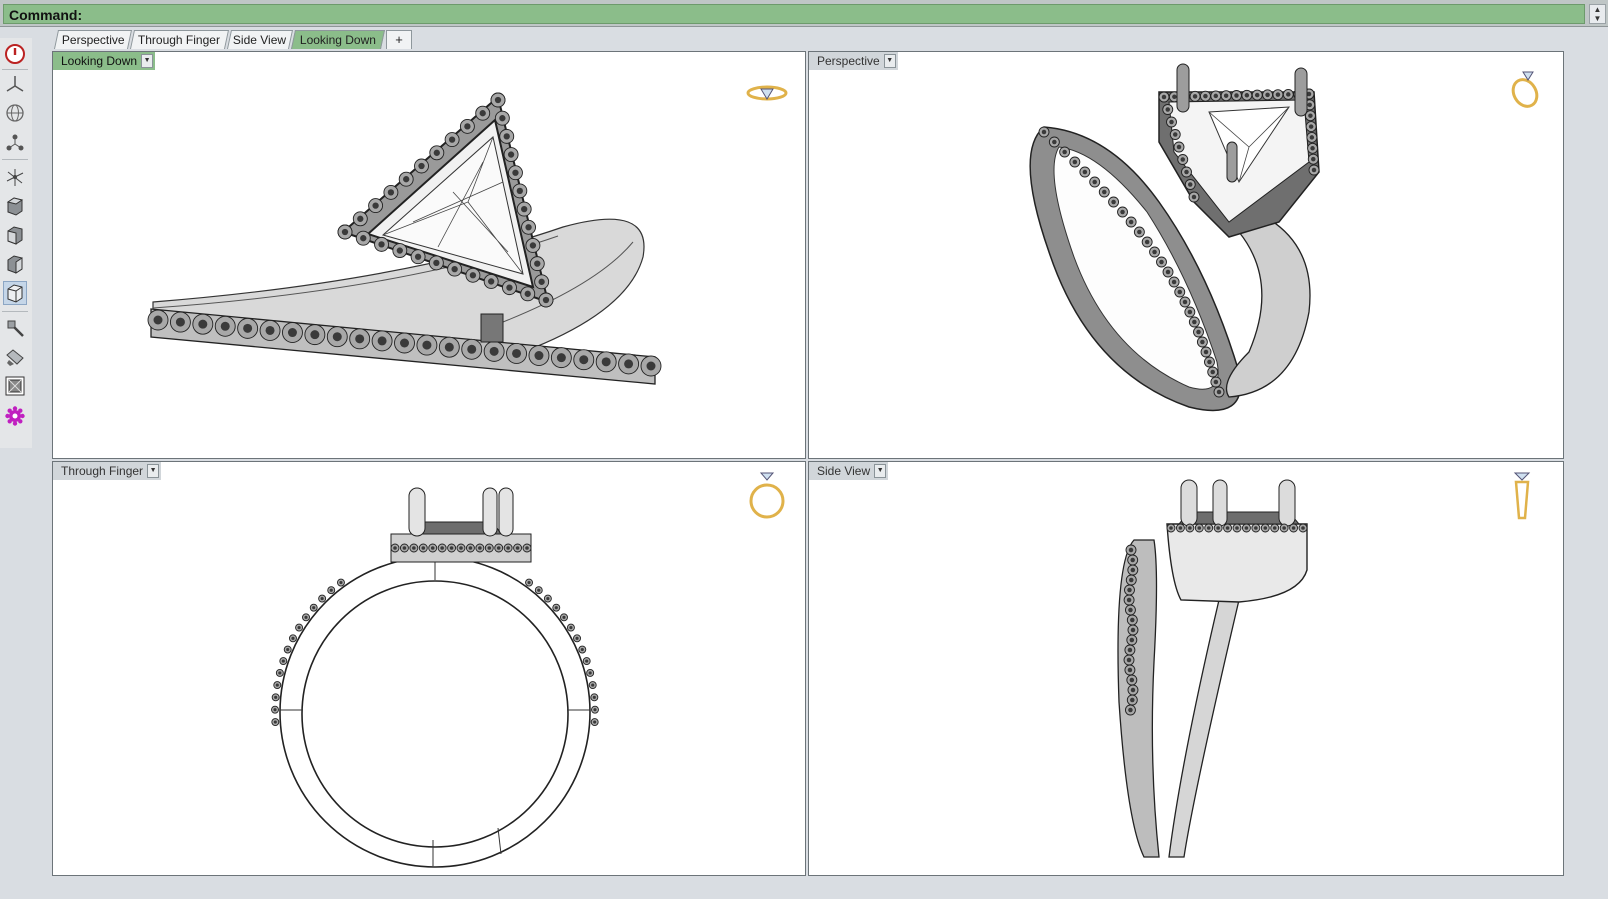 Image resolution: width=1608 pixels, height=899 pixels. I want to click on gear-icon, so click(15, 416).